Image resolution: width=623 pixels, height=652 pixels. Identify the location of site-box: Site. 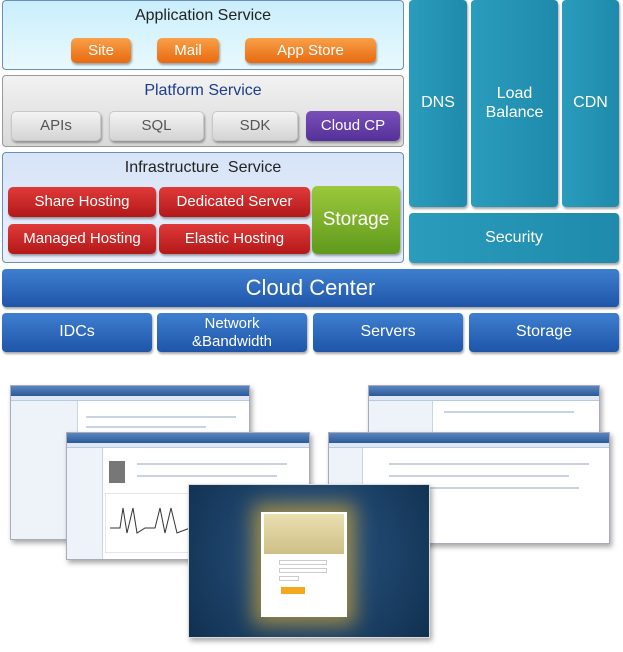
(101, 50).